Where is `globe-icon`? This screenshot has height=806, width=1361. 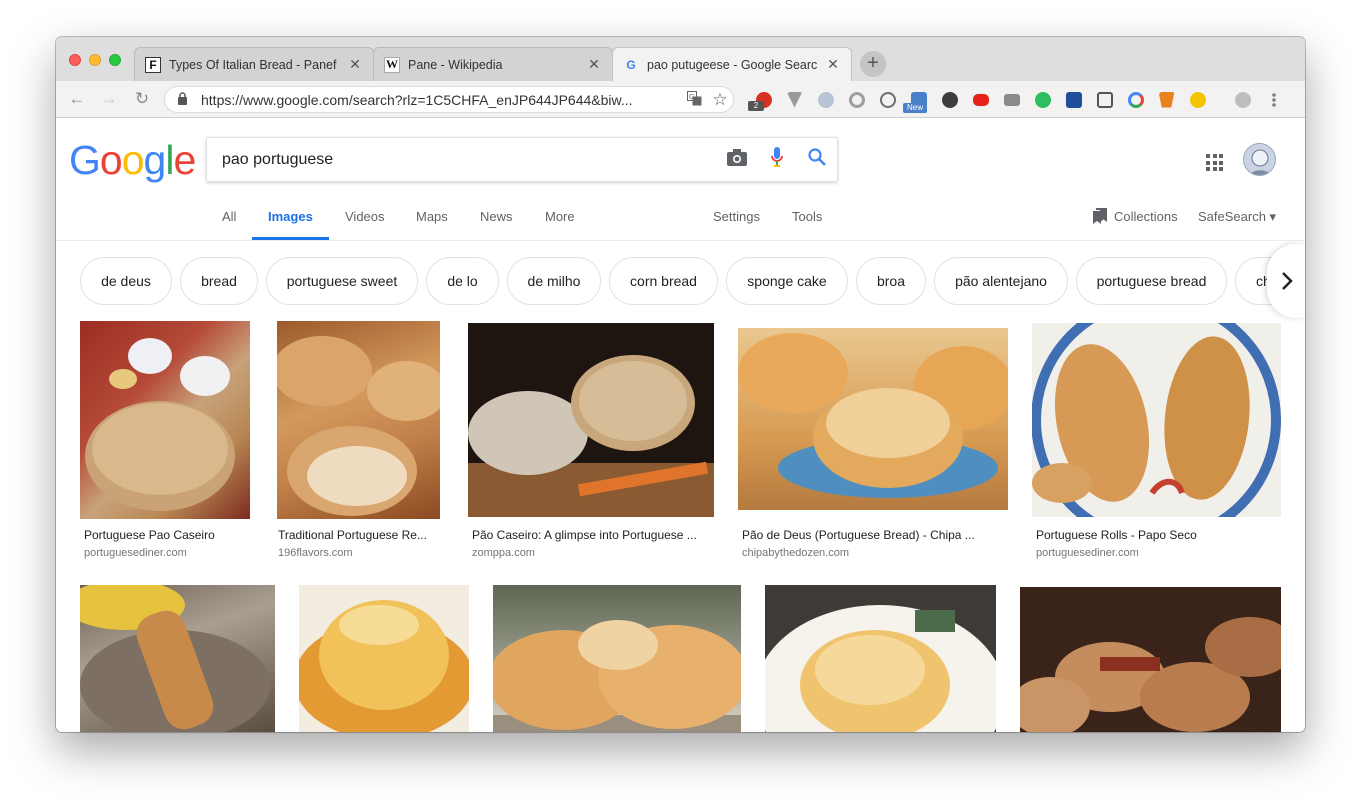 globe-icon is located at coordinates (949, 99).